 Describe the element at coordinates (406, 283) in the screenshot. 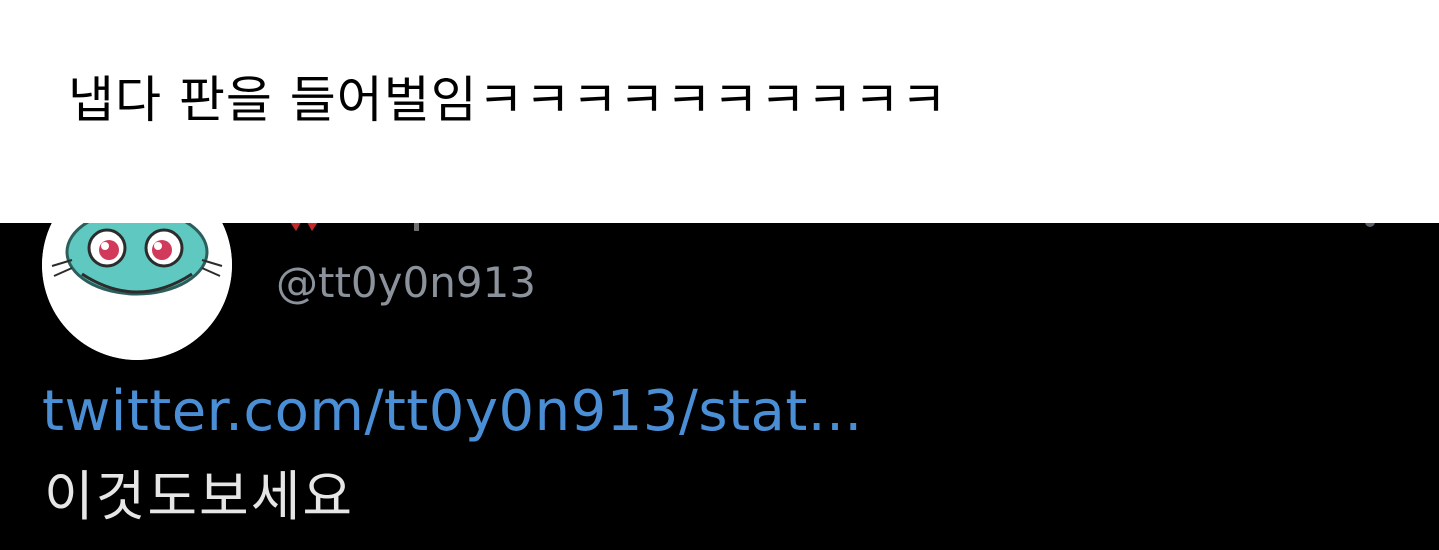

I see `user-handle: @tt0y0n913` at that location.